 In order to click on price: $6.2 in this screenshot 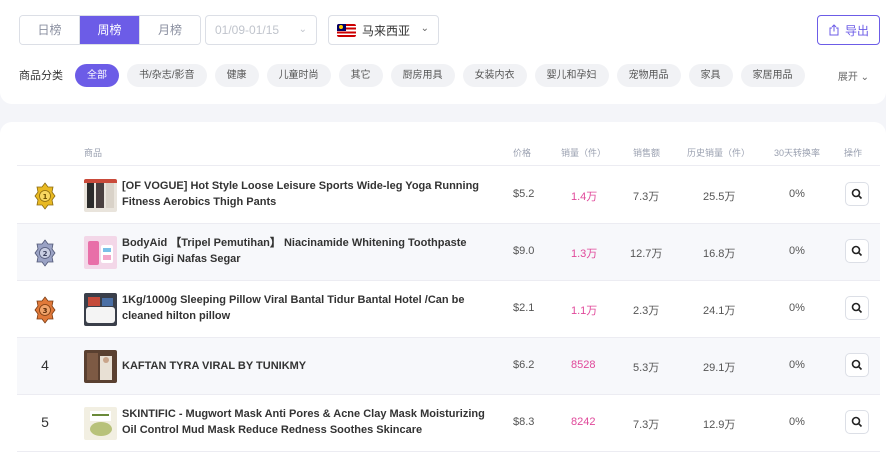, I will do `click(524, 365)`.